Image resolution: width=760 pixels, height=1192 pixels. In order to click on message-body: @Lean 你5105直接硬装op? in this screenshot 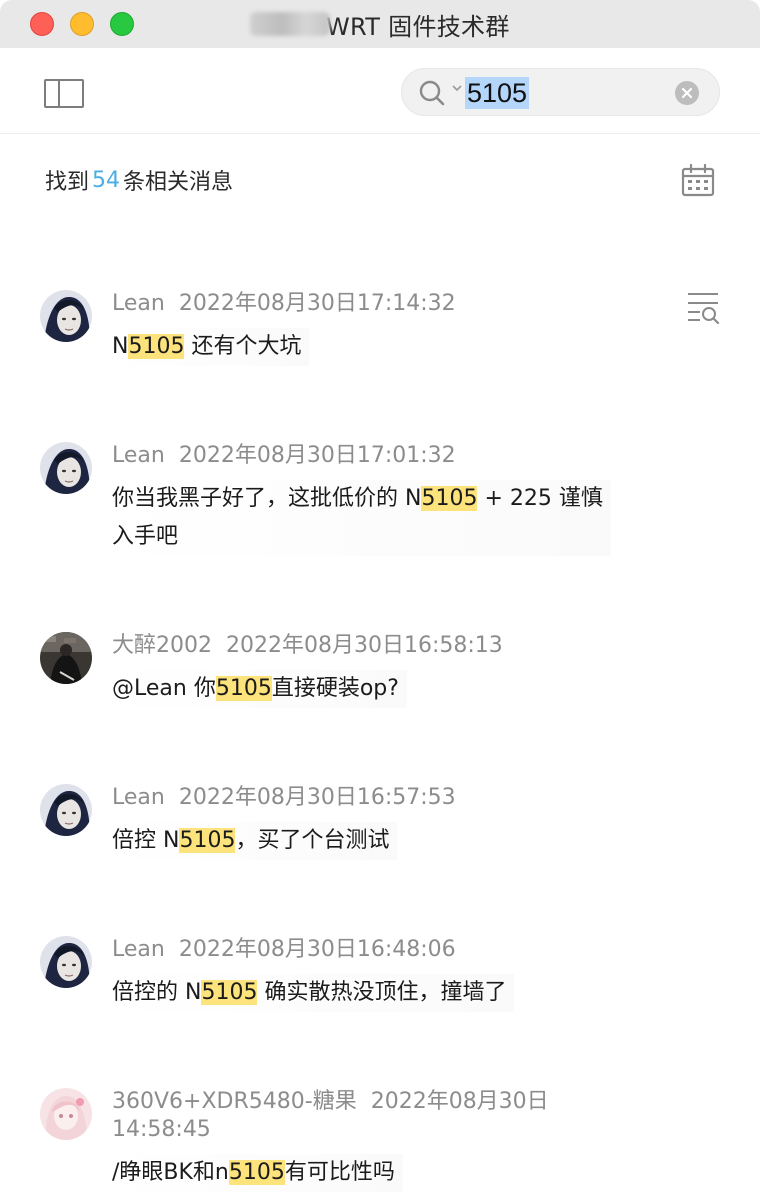, I will do `click(259, 689)`.